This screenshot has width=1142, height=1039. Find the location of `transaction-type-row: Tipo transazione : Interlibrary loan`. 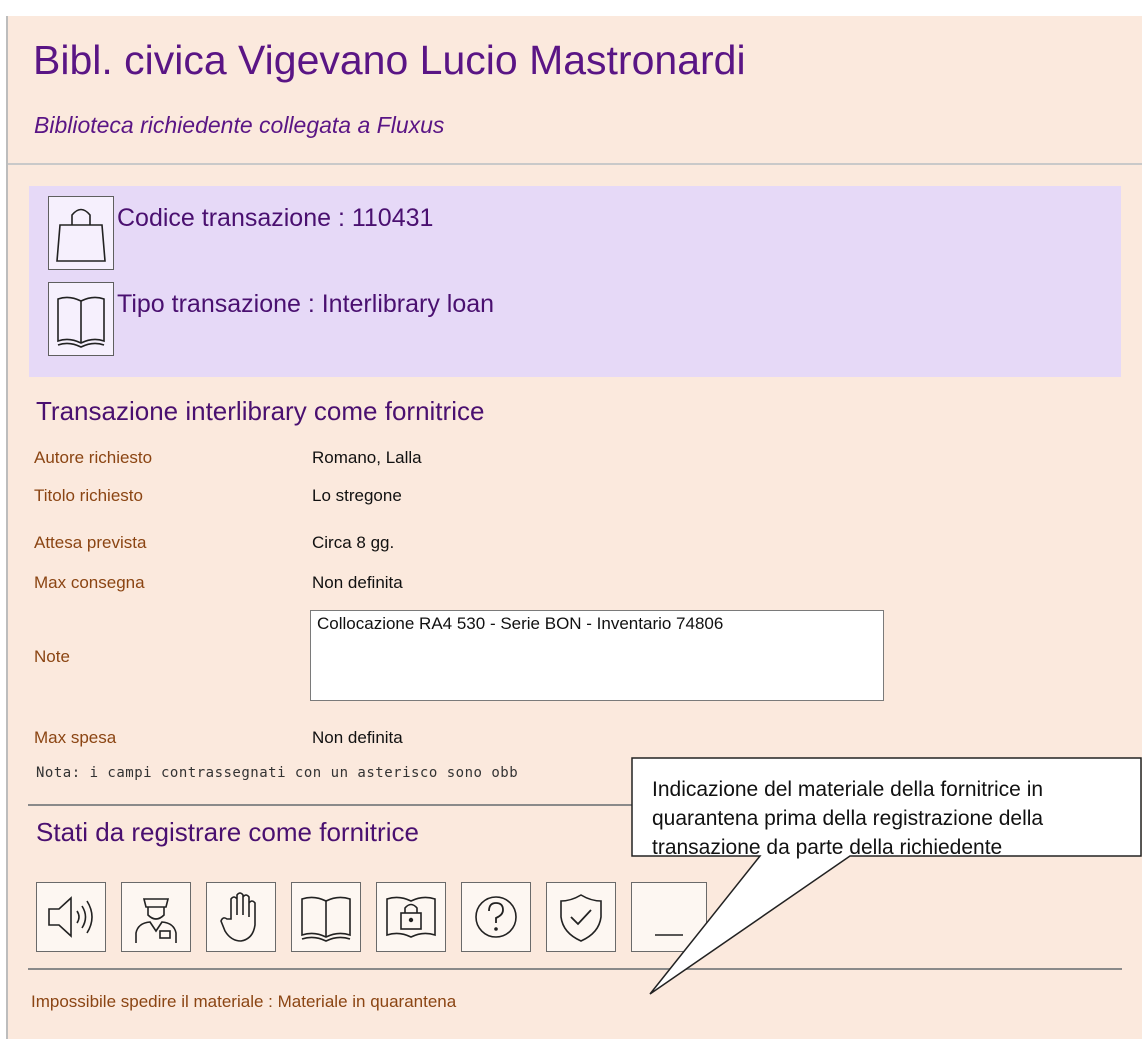

transaction-type-row: Tipo transazione : Interlibrary loan is located at coordinates (271, 319).